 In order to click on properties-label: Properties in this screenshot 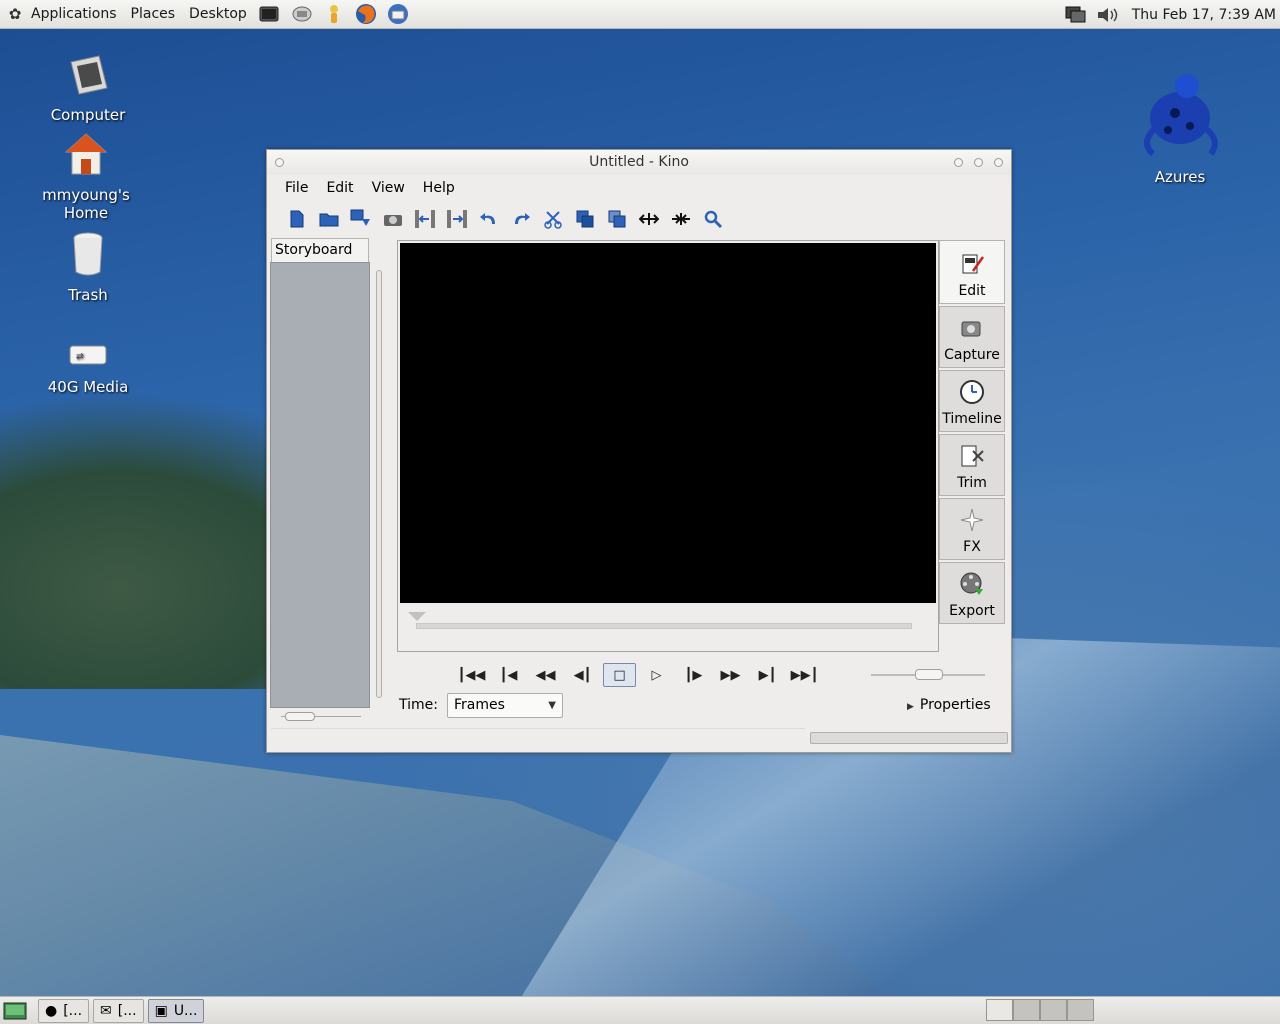, I will do `click(955, 705)`.